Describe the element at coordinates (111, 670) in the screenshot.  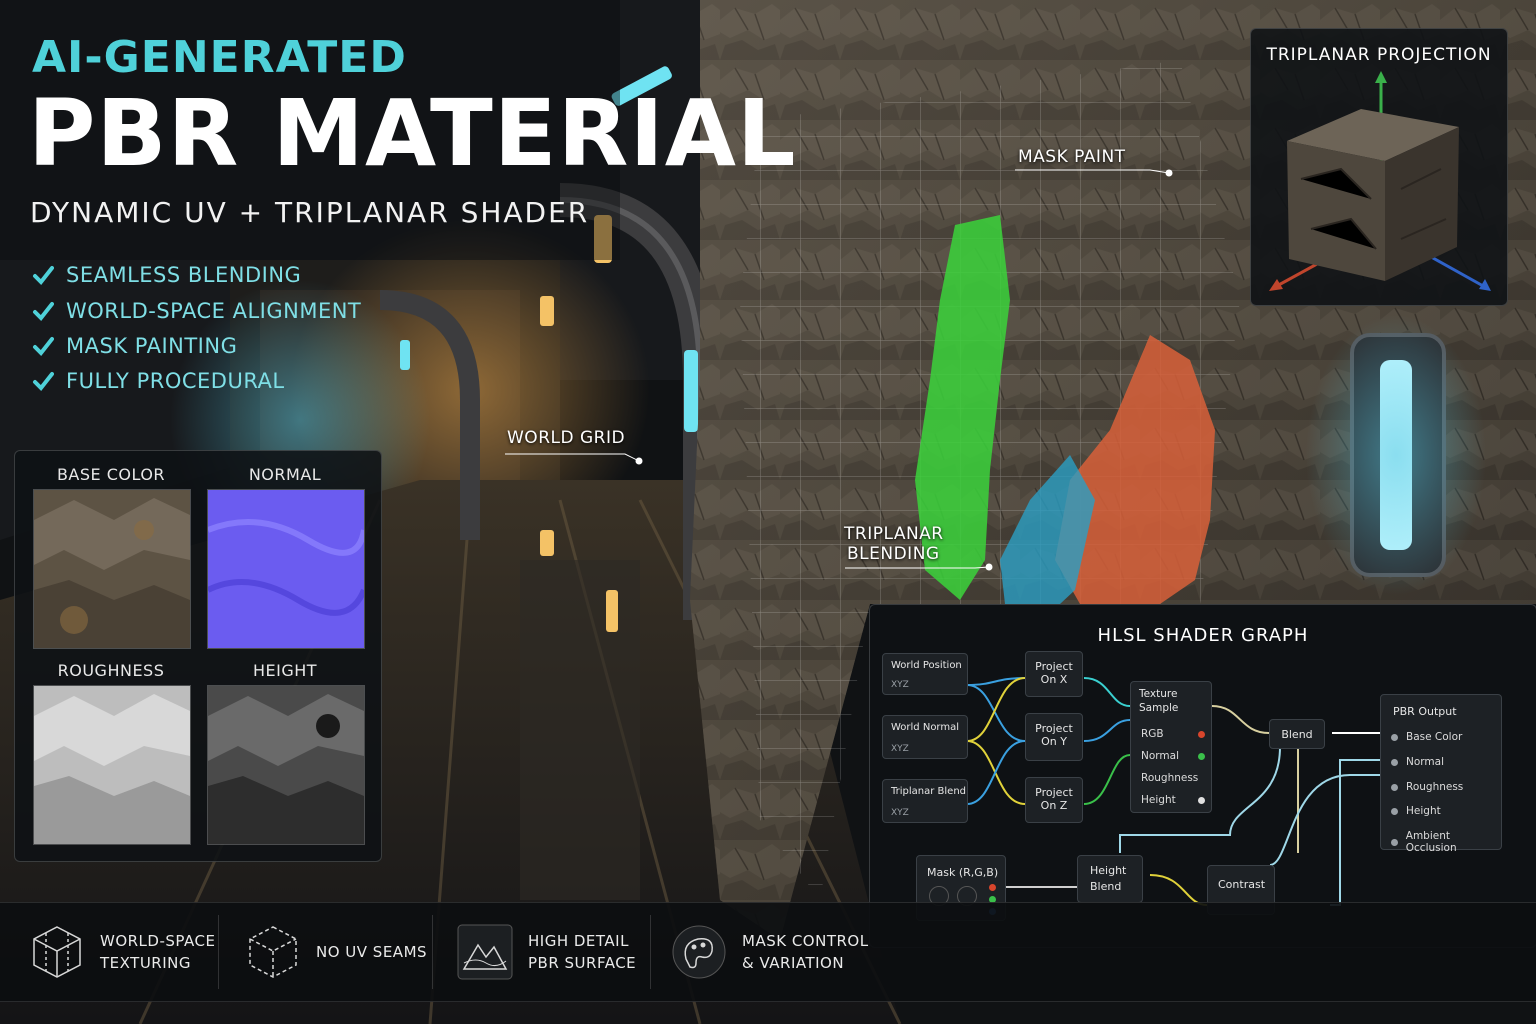
I see `roughness-label: ROUGHNESS` at that location.